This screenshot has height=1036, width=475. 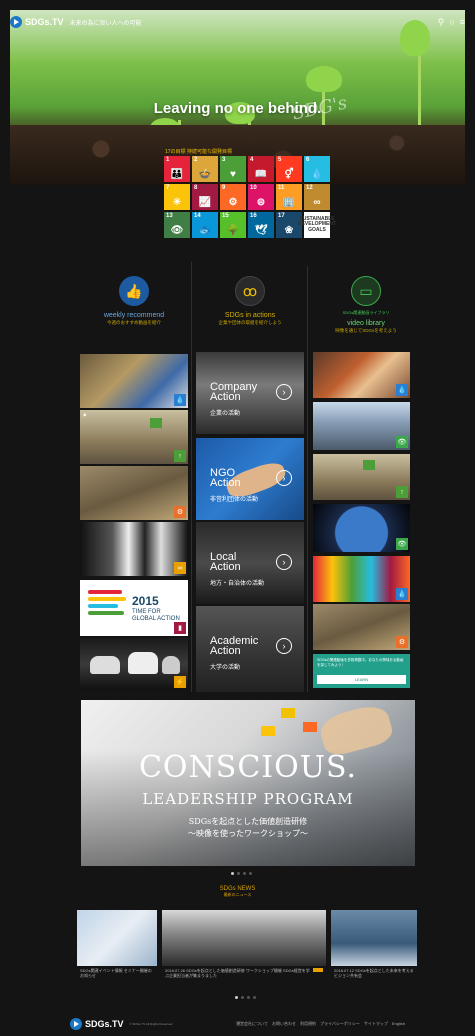 I want to click on thumbs-up-icon: 👍, so click(x=134, y=291).